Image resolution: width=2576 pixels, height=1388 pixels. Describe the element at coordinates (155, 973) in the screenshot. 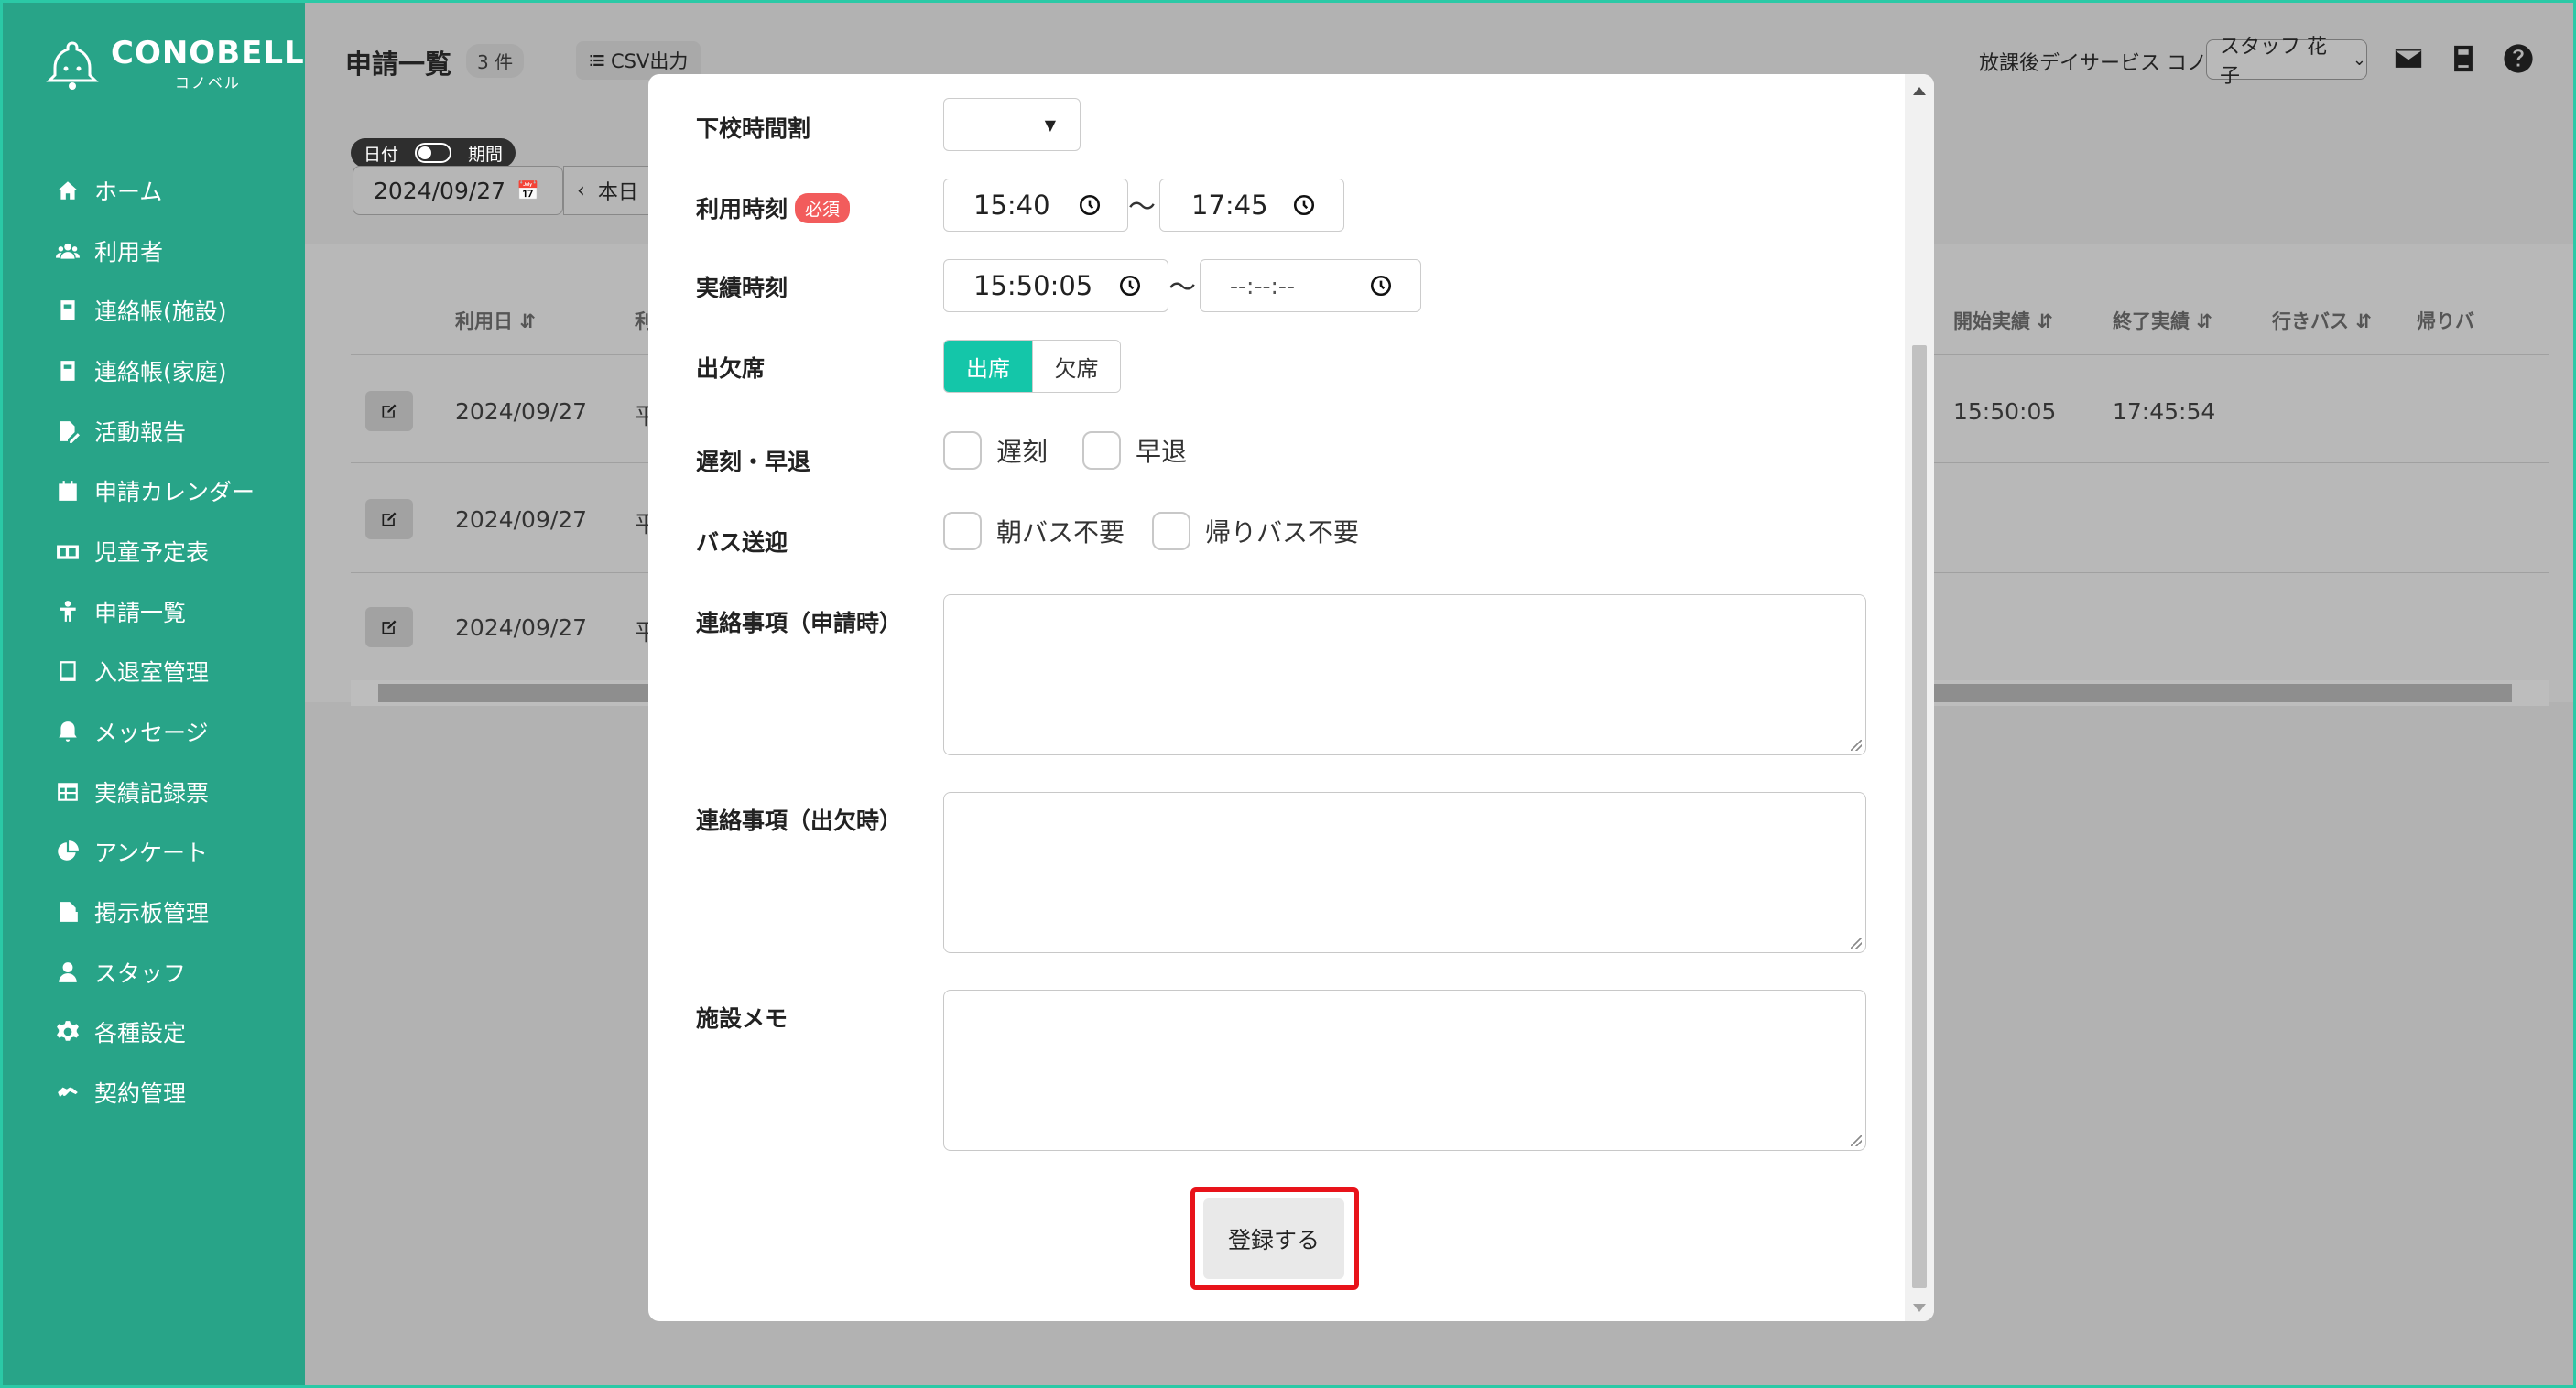

I see `sidebar-item-staff: スタッフ` at that location.